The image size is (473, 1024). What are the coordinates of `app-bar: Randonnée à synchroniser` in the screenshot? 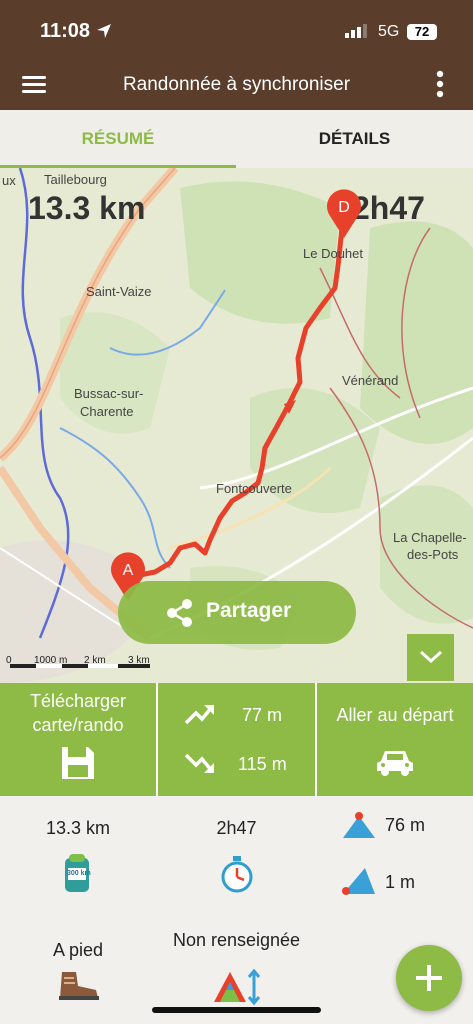 It's located at (236, 86).